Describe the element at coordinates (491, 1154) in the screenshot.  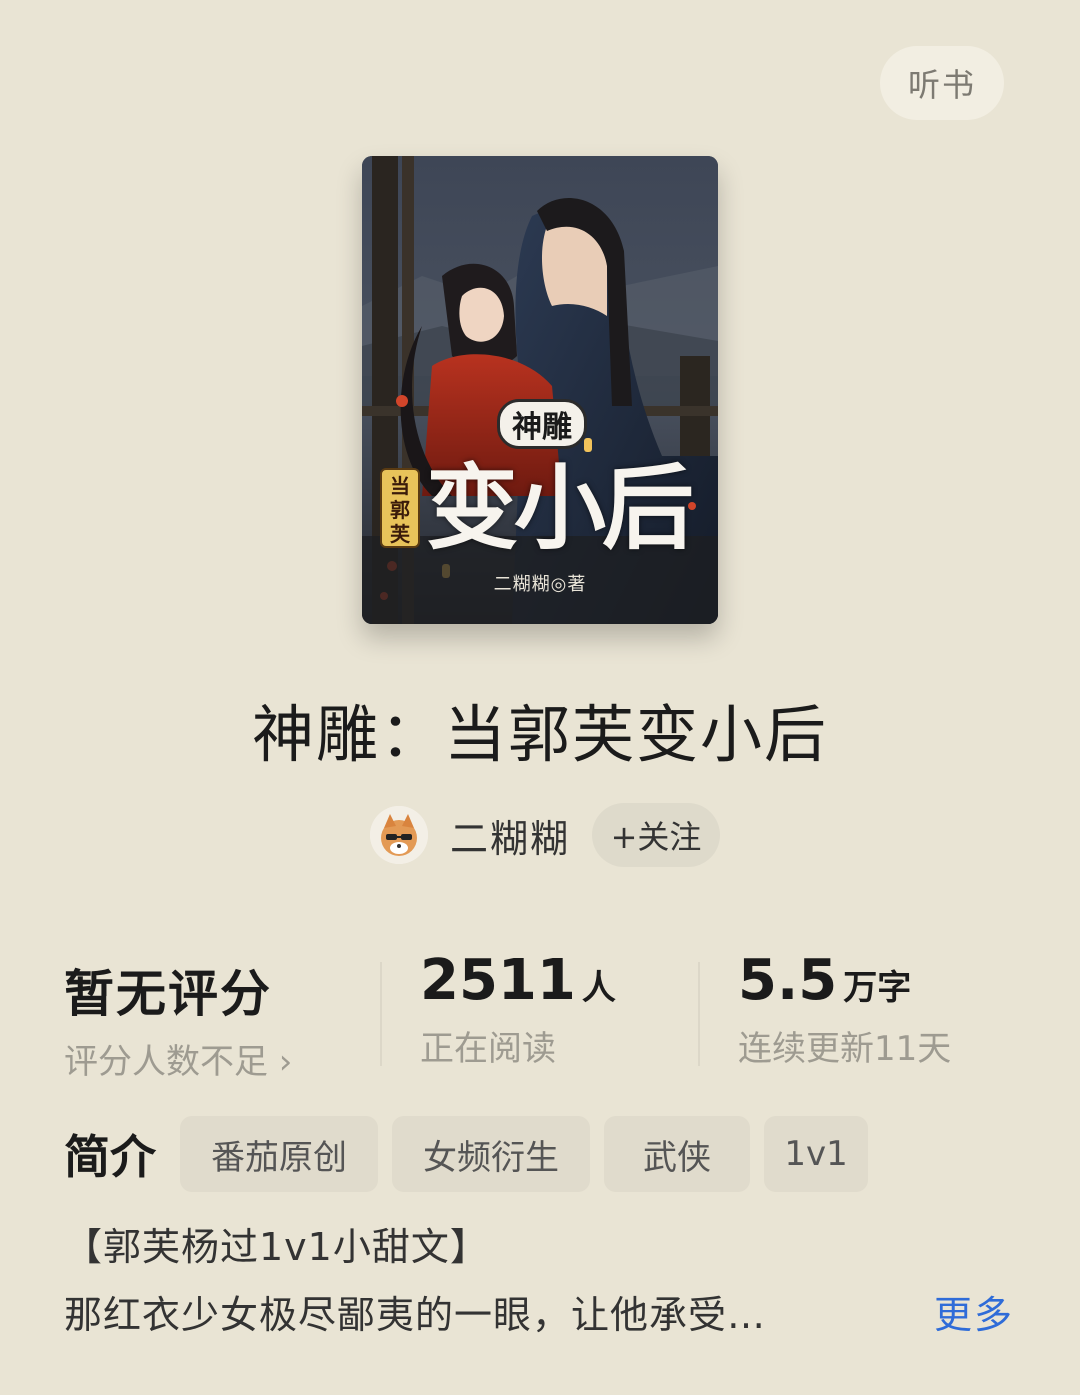
I see `tag-chip: 女频衍生` at that location.